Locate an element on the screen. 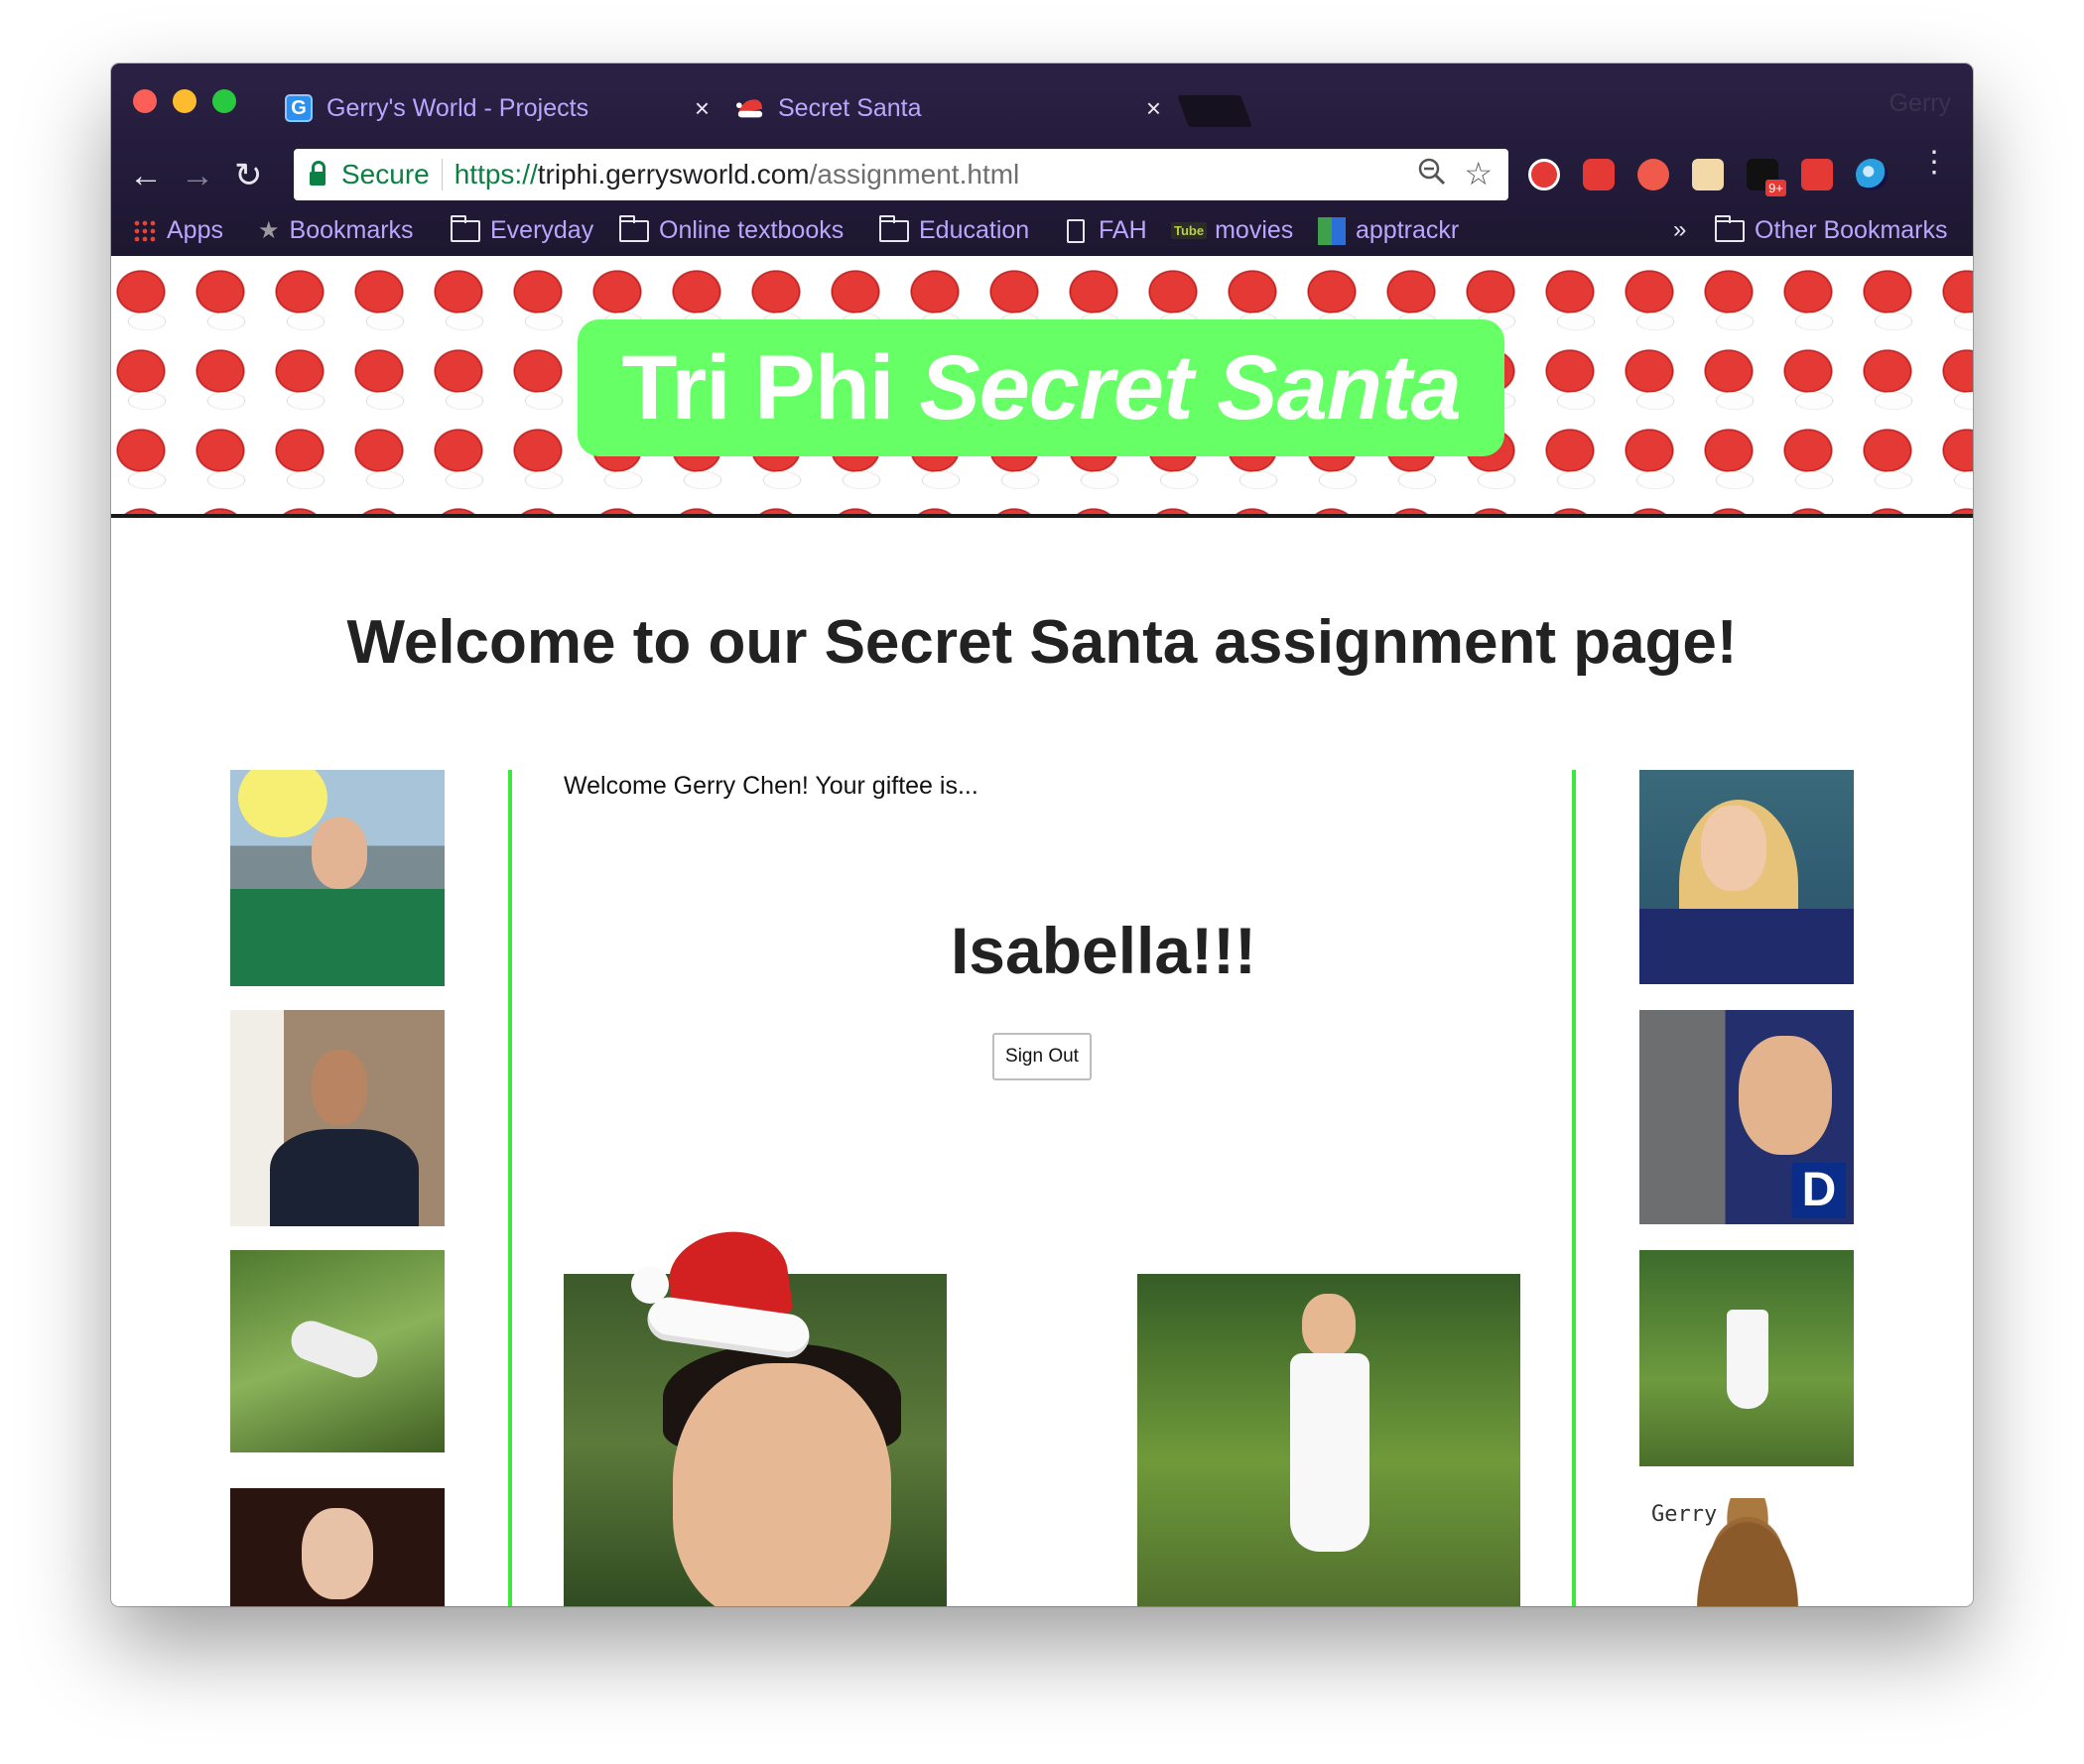 The width and height of the screenshot is (2084, 1764). site-title: Tri Phi Secret Santa is located at coordinates (1041, 387).